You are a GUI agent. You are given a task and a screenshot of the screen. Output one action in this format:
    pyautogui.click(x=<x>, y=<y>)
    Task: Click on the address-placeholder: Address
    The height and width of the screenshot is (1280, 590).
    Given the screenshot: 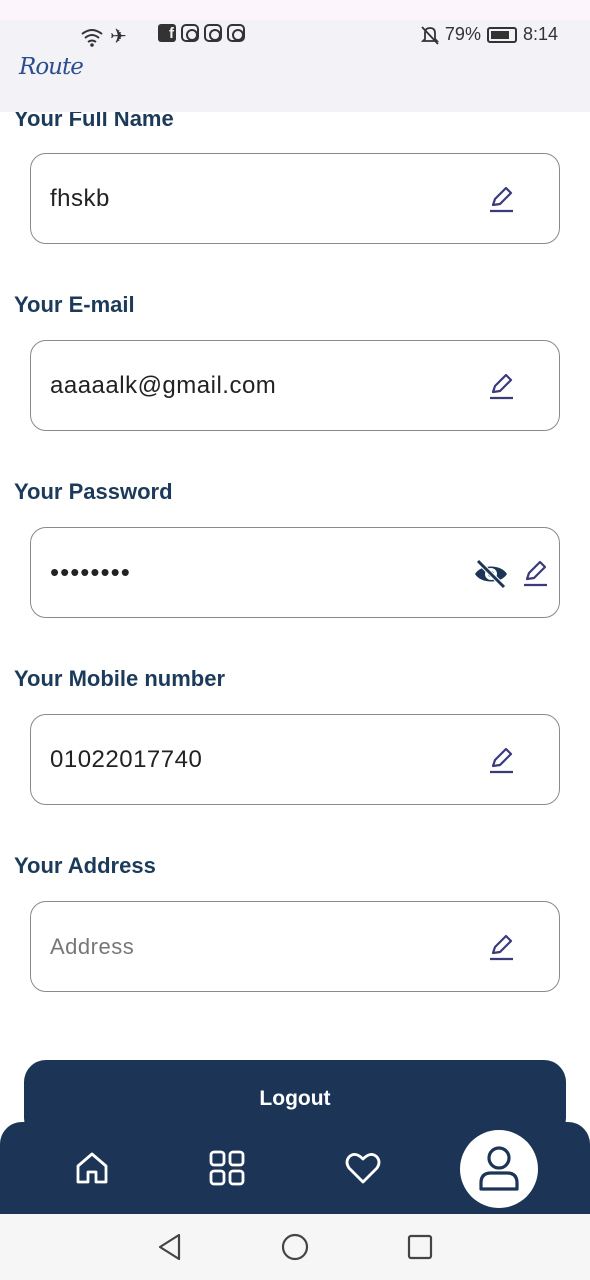 What is the action you would take?
    pyautogui.click(x=92, y=946)
    